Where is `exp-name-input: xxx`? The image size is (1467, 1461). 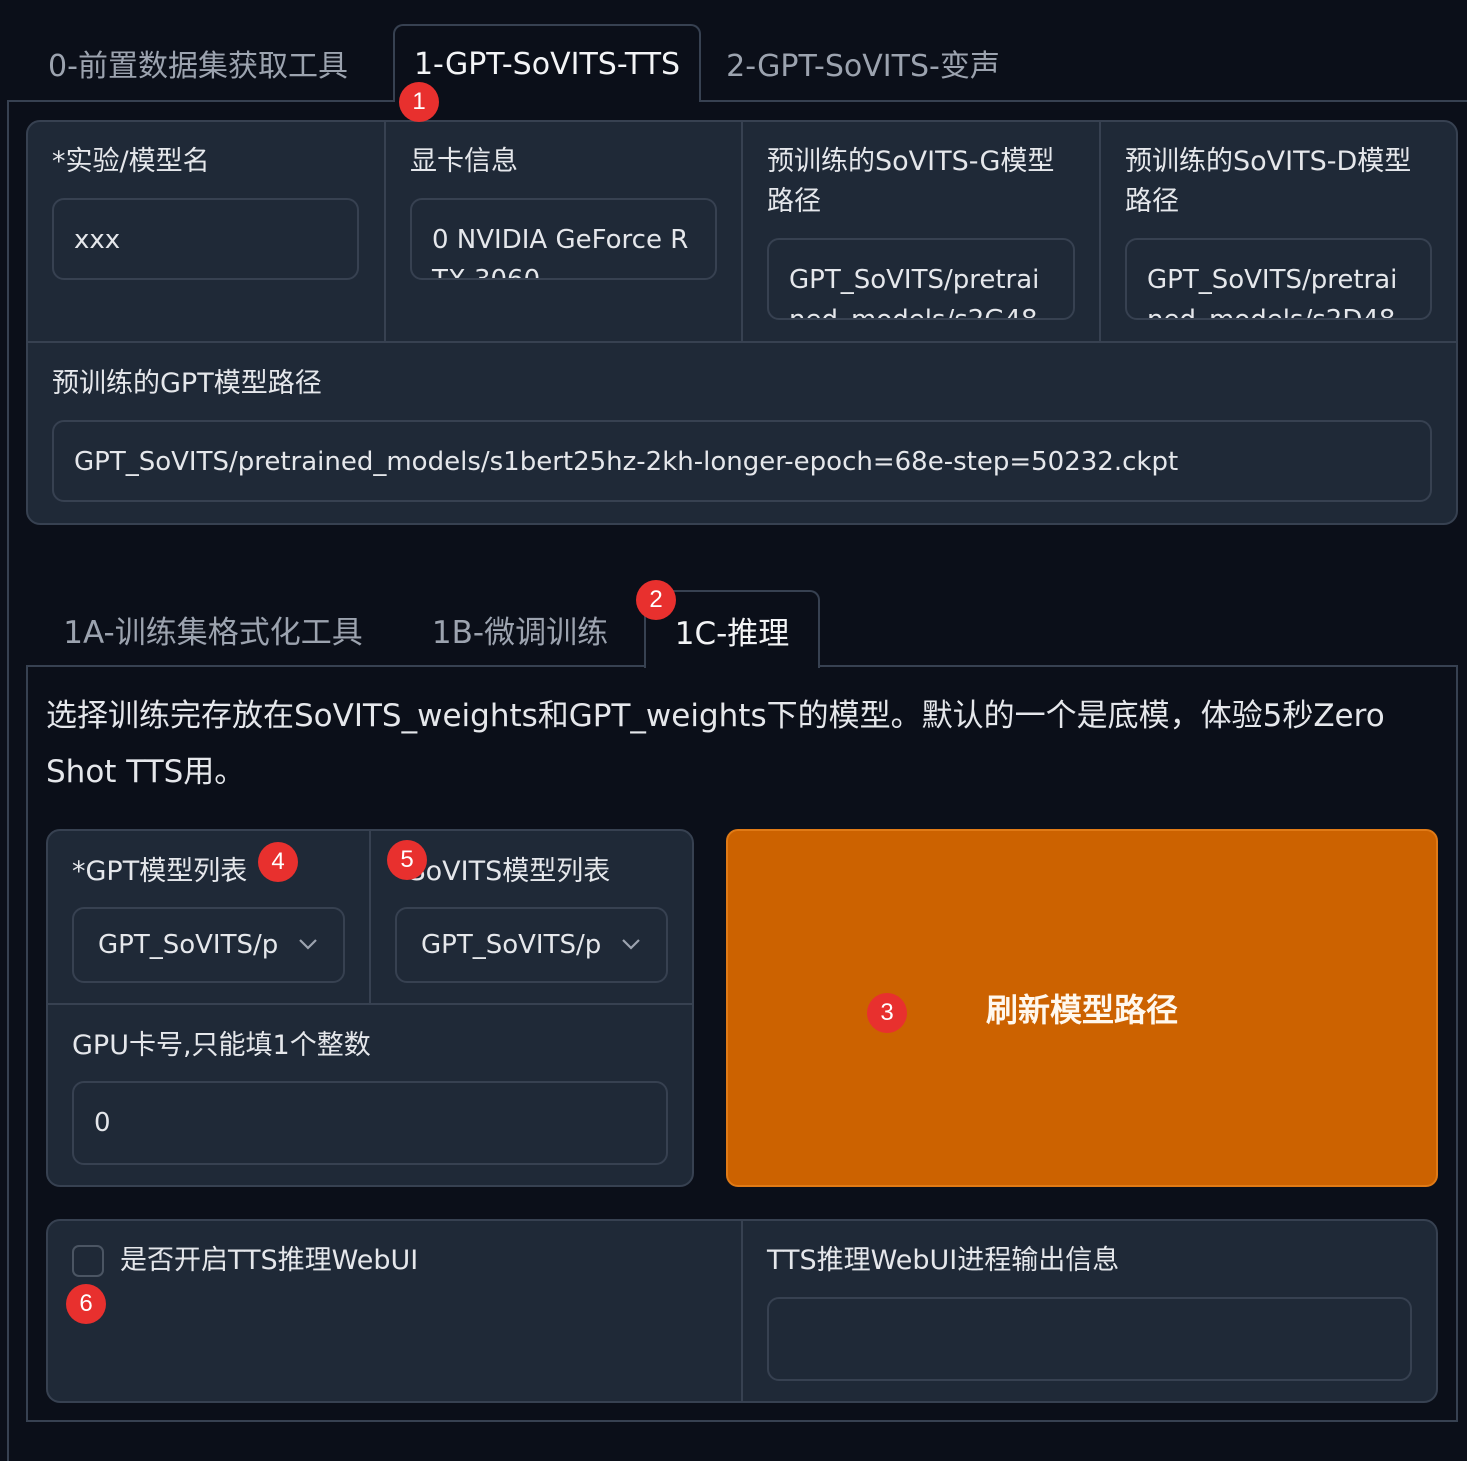 exp-name-input: xxx is located at coordinates (205, 239).